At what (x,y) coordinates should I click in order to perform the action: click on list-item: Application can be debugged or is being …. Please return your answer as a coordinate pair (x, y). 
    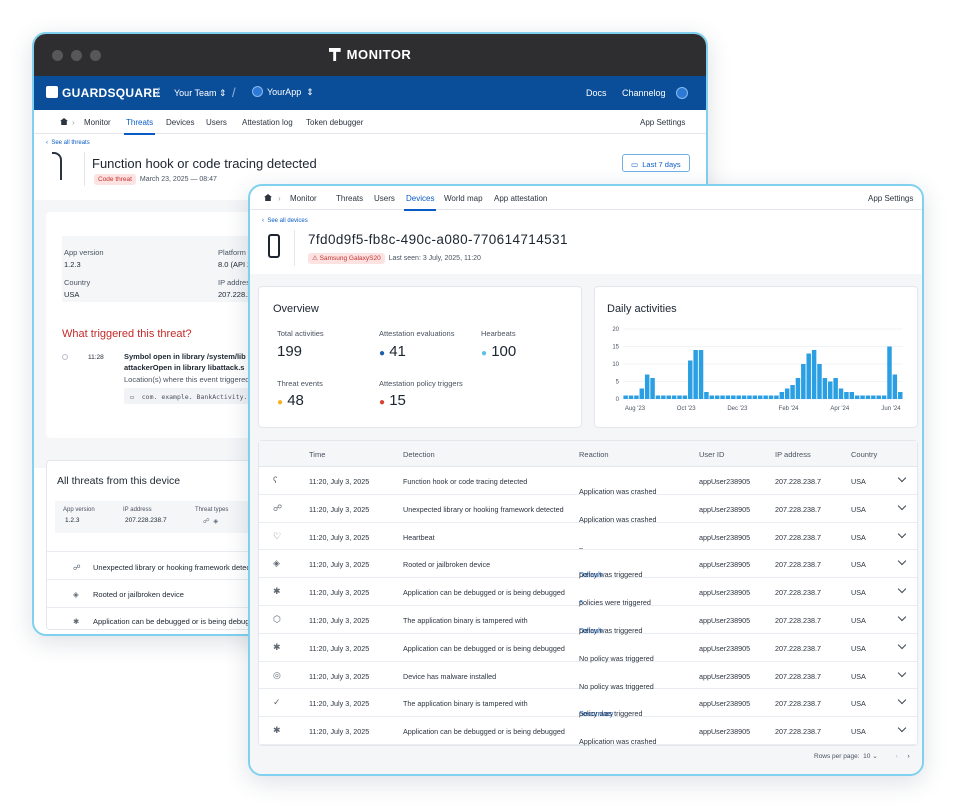
    Looking at the image, I should click on (175, 621).